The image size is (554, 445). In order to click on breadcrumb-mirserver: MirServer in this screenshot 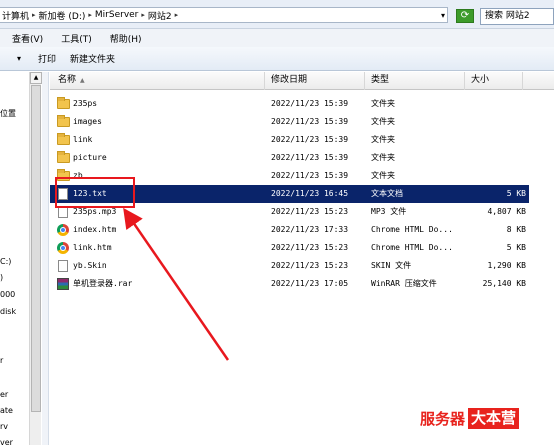, I will do `click(116, 15)`.